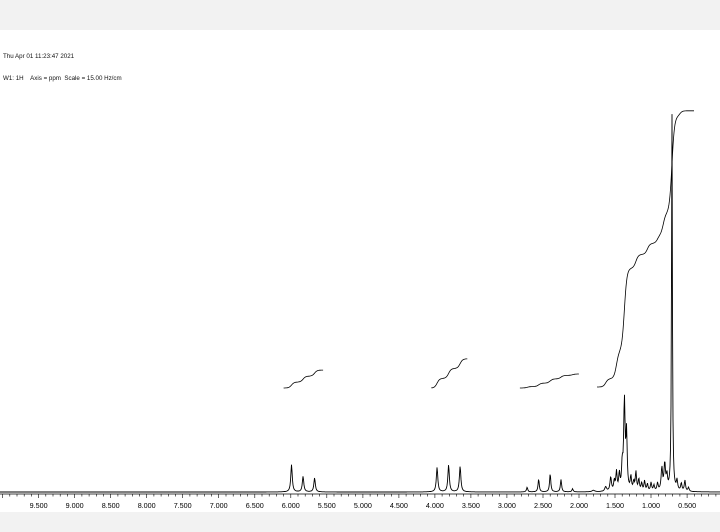 This screenshot has height=532, width=720. I want to click on tick-label: 1.000, so click(651, 505).